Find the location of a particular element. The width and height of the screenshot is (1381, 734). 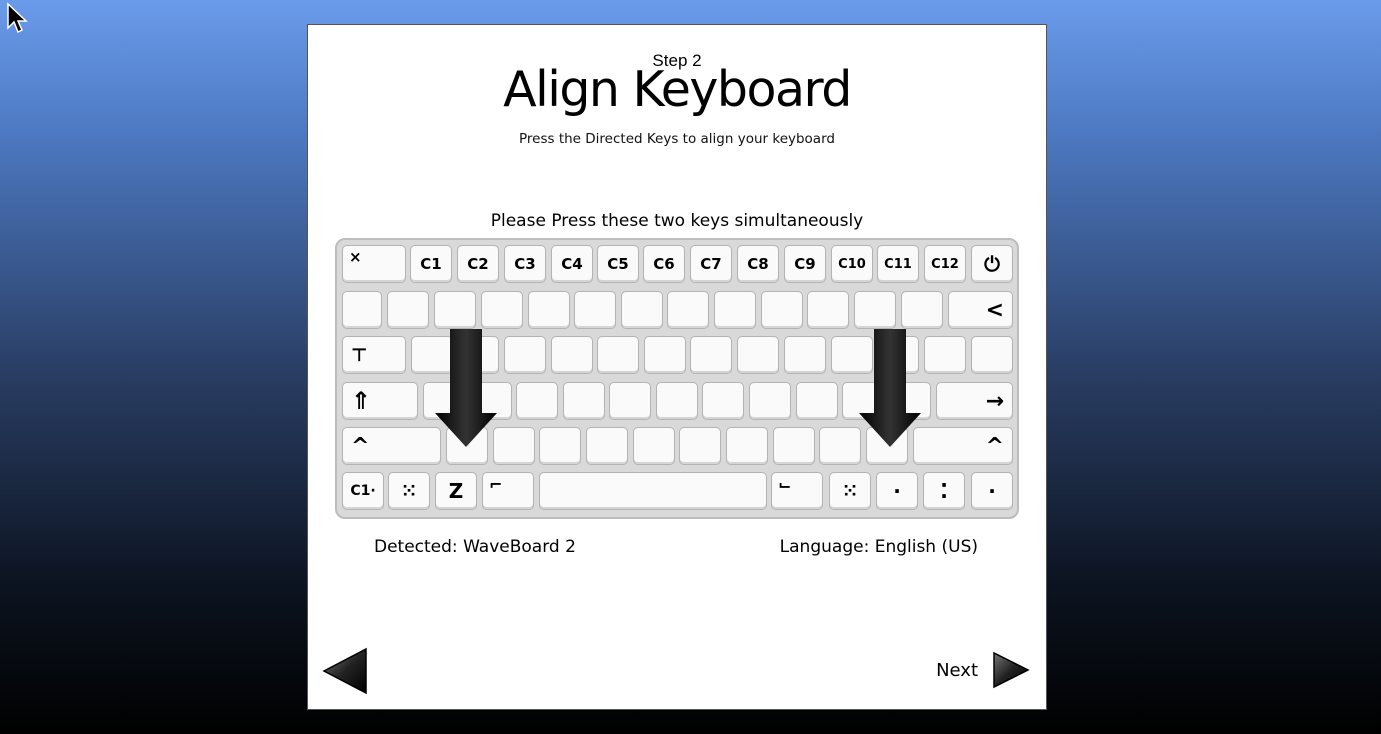

spacebar-key is located at coordinates (653, 491).